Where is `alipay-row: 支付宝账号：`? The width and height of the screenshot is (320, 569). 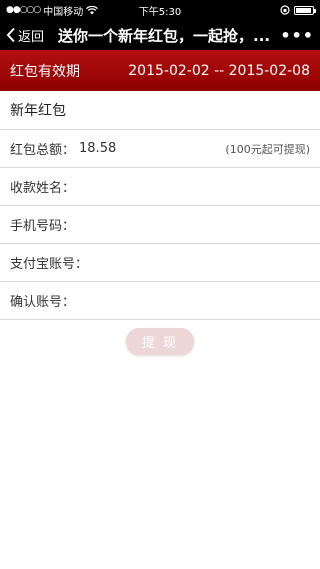 alipay-row: 支付宝账号： is located at coordinates (160, 263).